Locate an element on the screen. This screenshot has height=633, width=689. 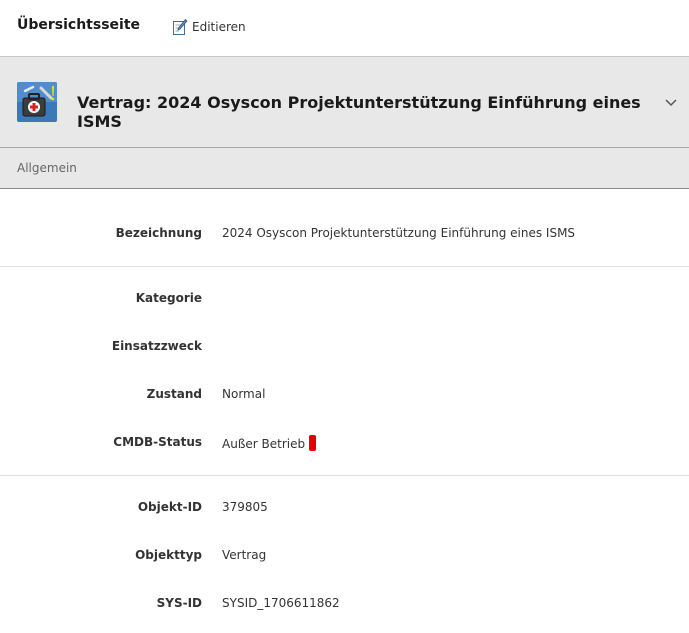
field-label: Zustand is located at coordinates (174, 394).